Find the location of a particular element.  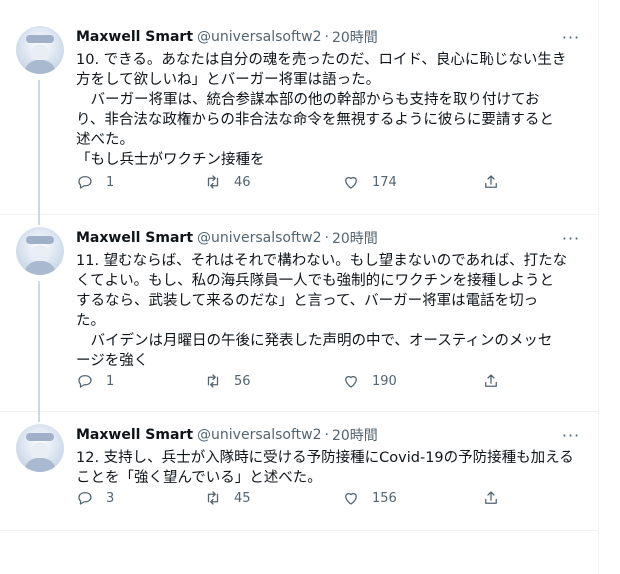

retweet-count: 45 is located at coordinates (242, 498).